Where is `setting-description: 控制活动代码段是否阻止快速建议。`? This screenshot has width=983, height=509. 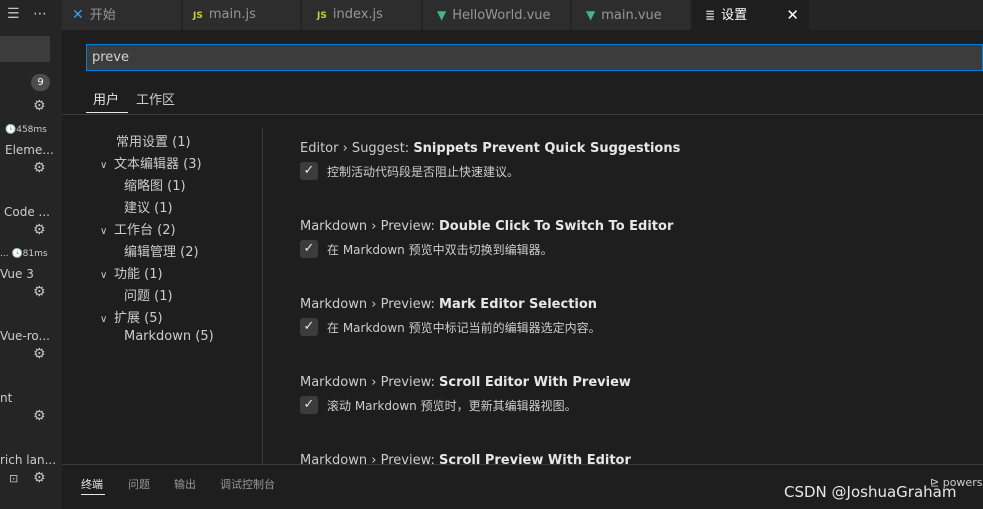
setting-description: 控制活动代码段是否阻止快速建议。 is located at coordinates (423, 172).